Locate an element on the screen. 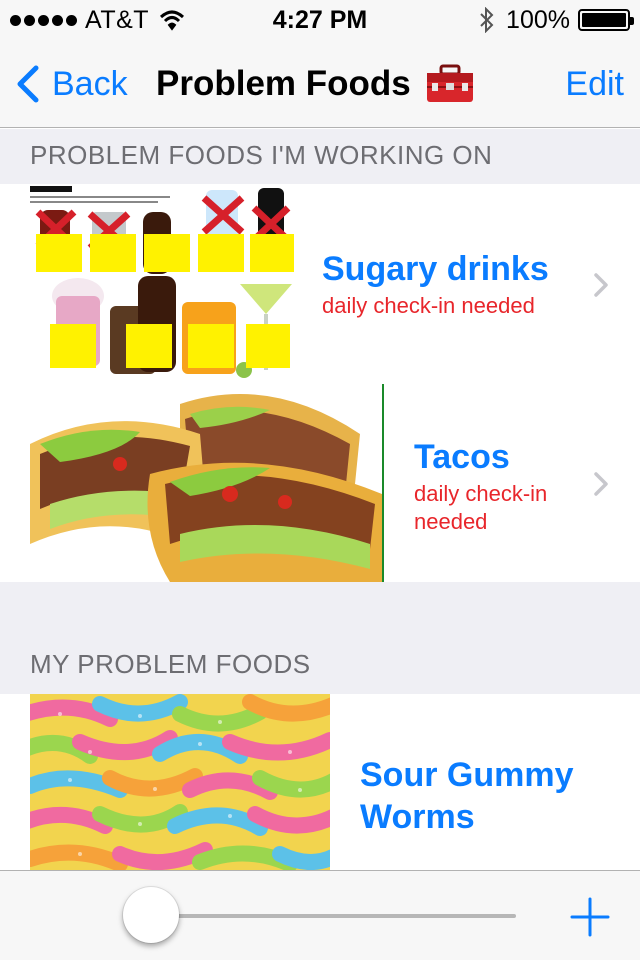  page-title: Problem Foods is located at coordinates (315, 84).